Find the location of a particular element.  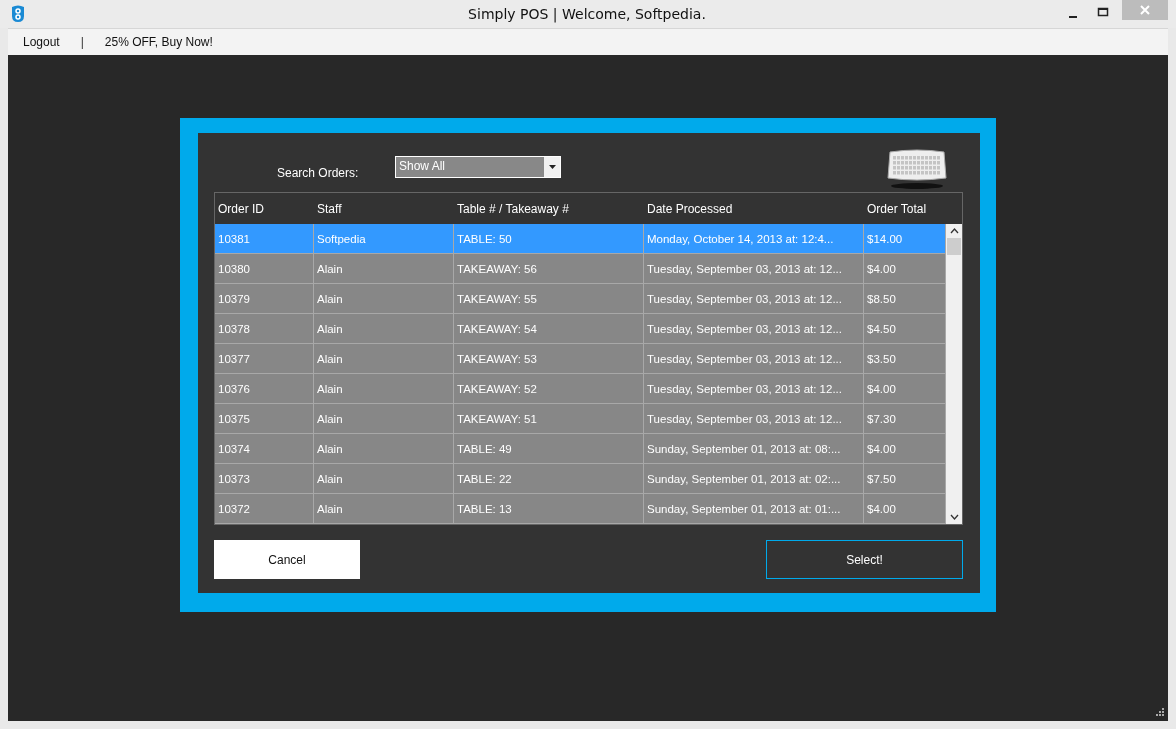

table-cell: TABLE: 13 is located at coordinates (549, 509).